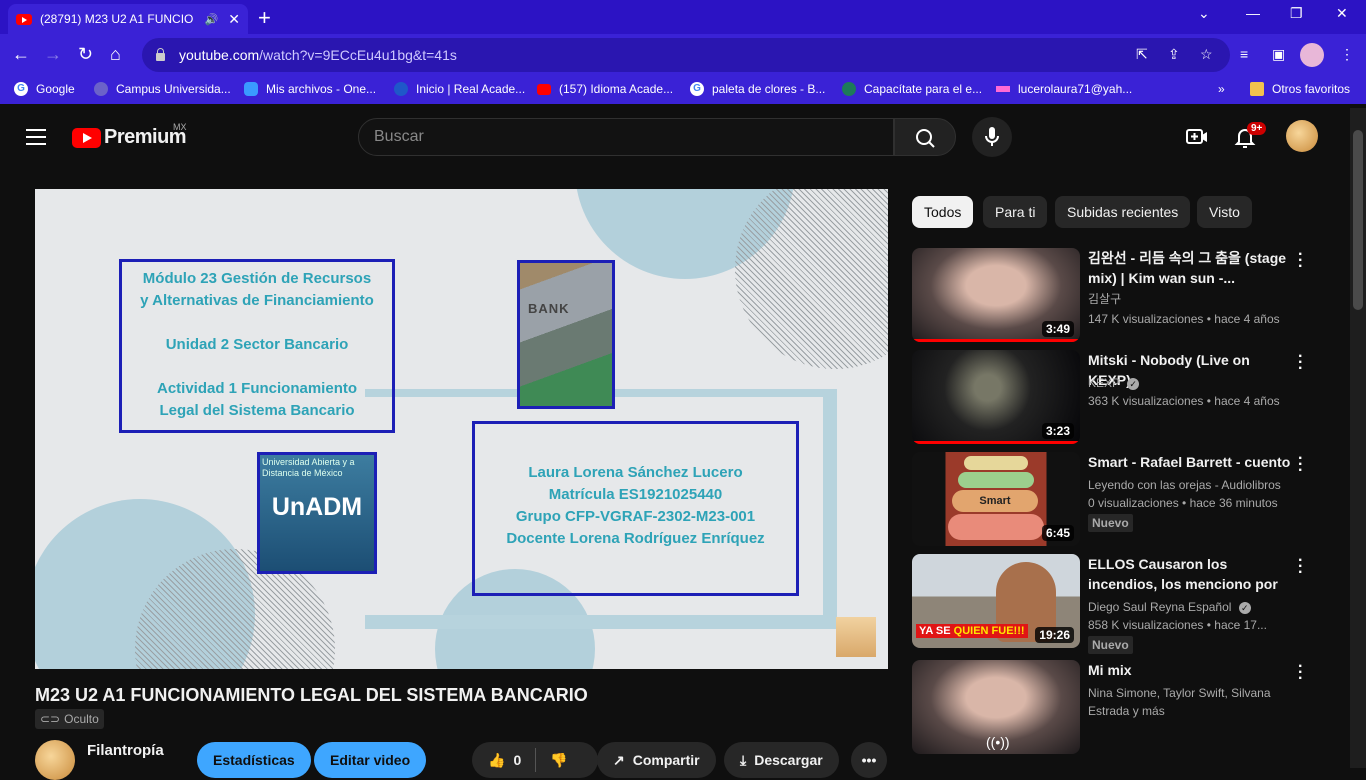  What do you see at coordinates (1123, 212) in the screenshot?
I see `chip-subidas-recientes: Subidas recientes` at bounding box center [1123, 212].